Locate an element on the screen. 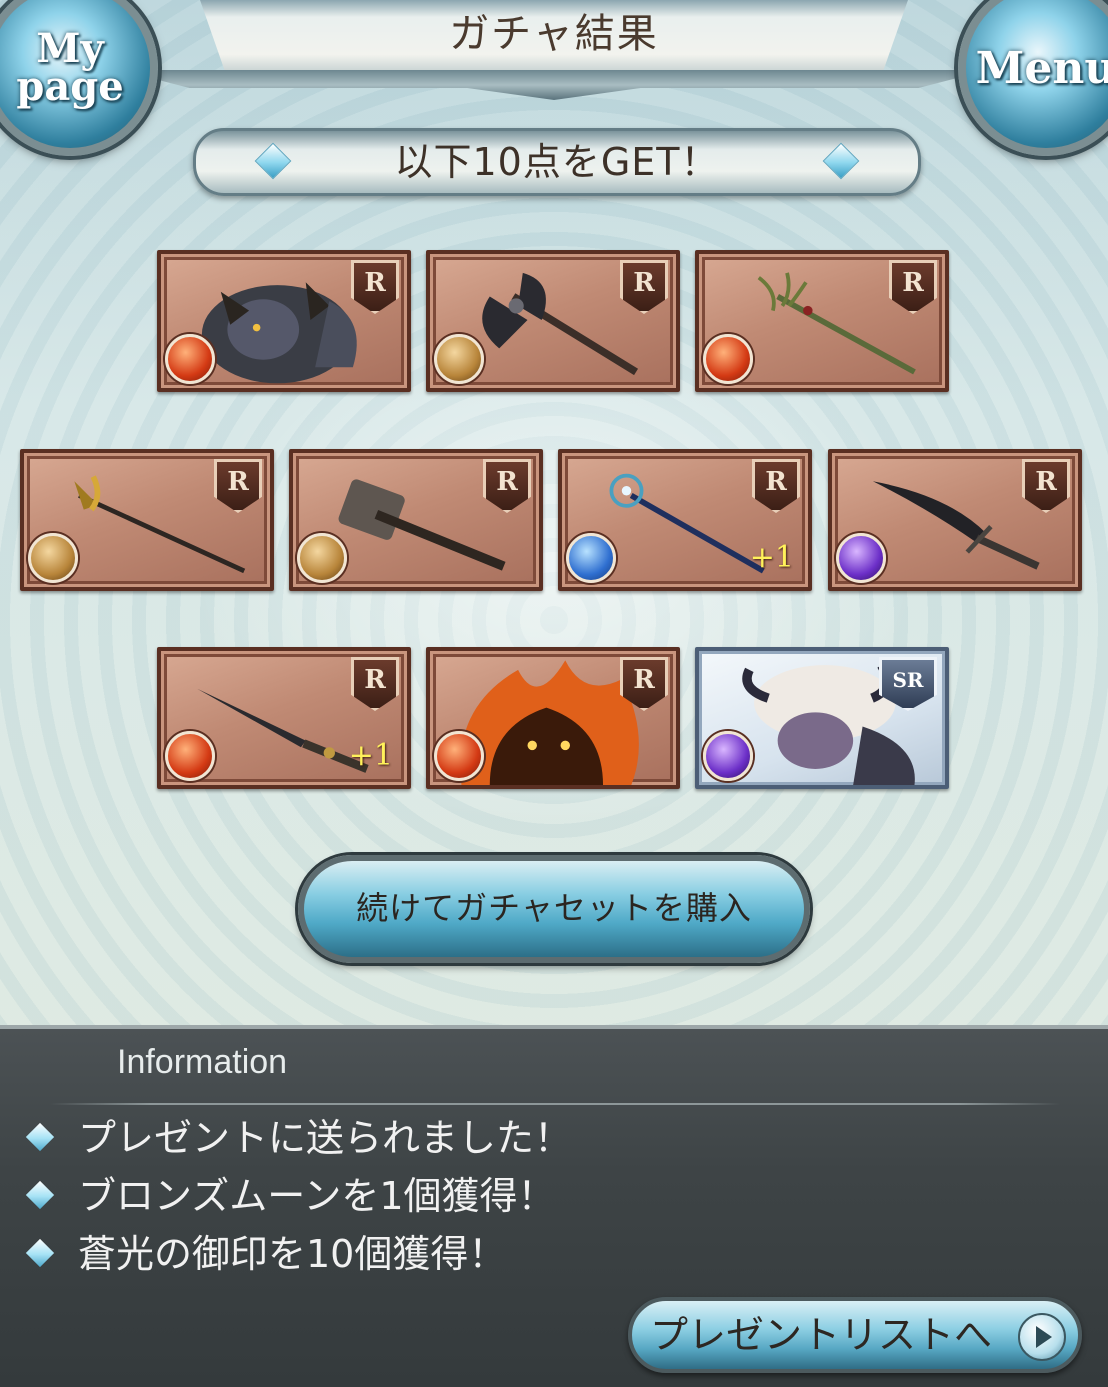 The height and width of the screenshot is (1387, 1108). information-divider is located at coordinates (555, 1104).